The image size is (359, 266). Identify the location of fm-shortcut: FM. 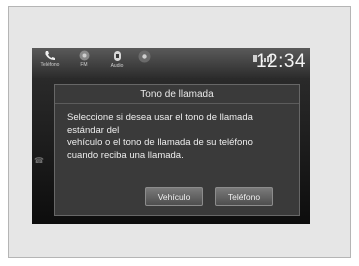
(84, 63).